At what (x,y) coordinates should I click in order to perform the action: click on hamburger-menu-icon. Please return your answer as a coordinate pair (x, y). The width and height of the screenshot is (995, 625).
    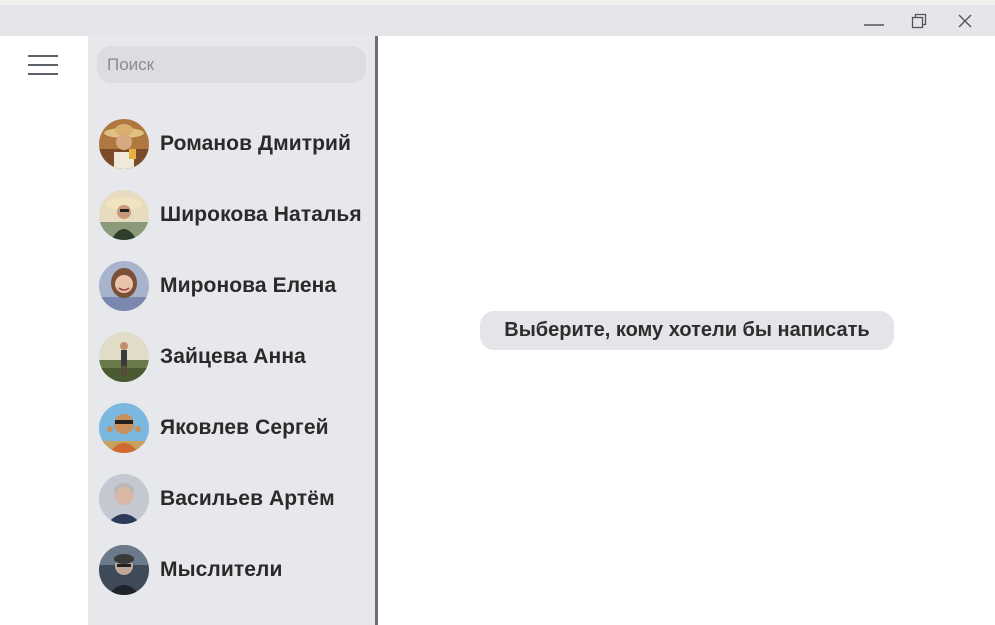
    Looking at the image, I should click on (43, 67).